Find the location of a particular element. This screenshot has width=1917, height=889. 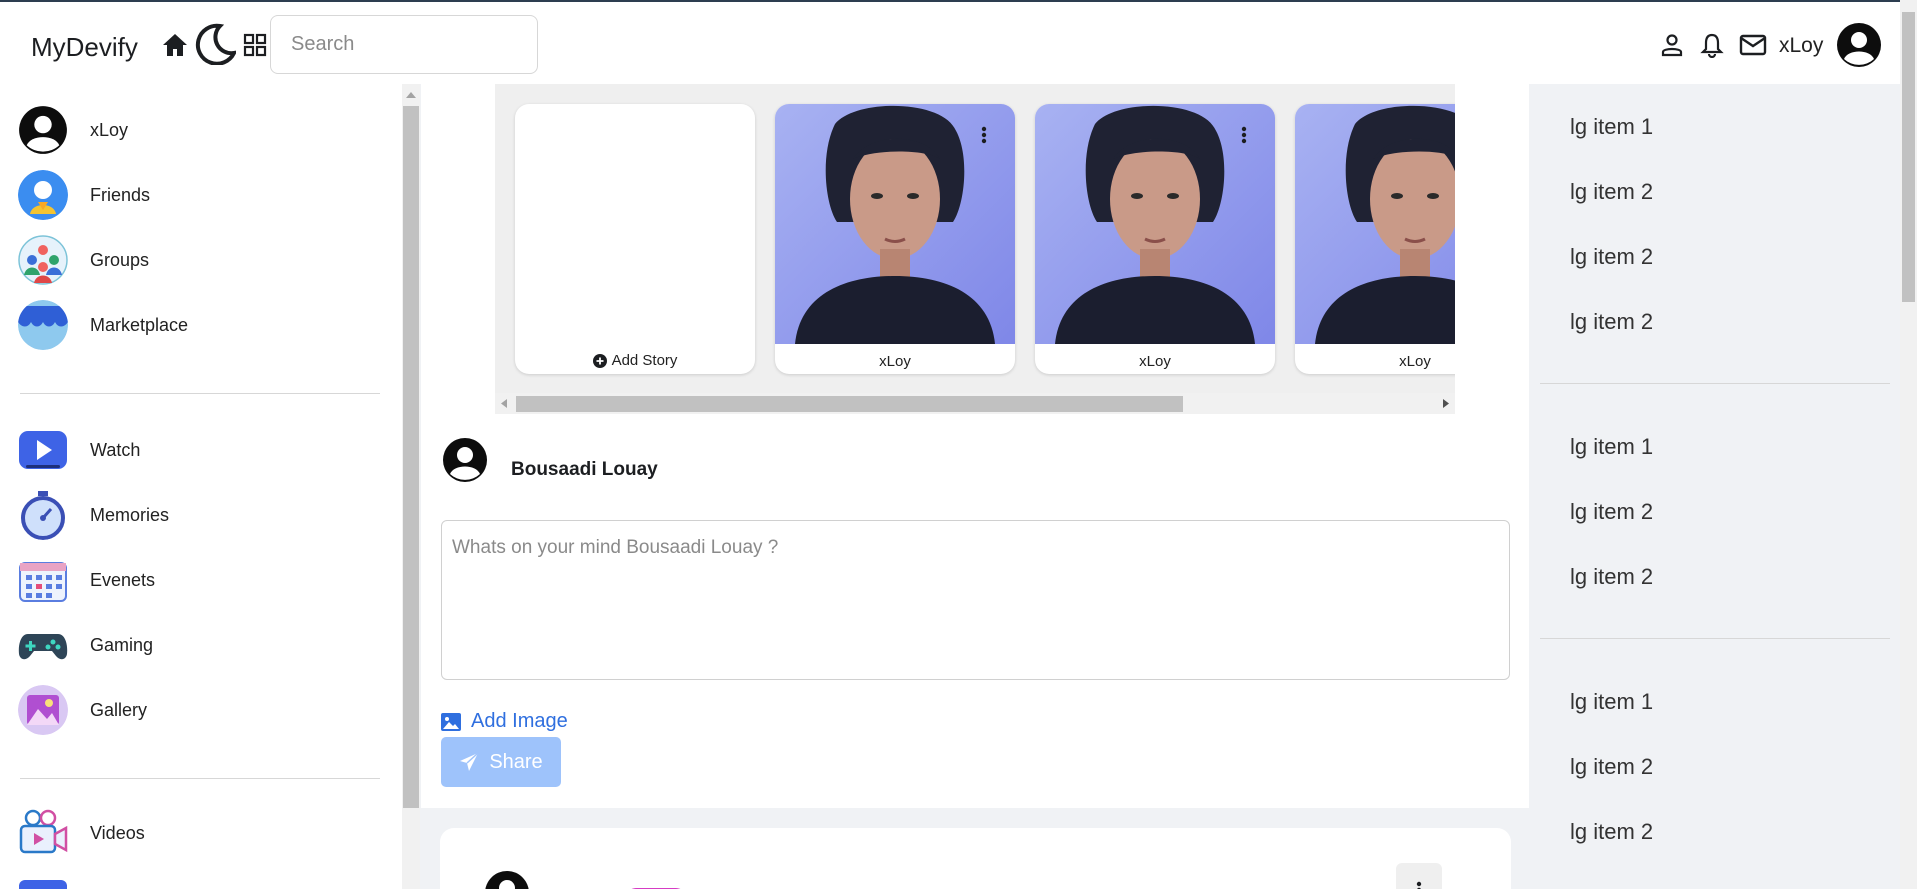

composer-avatar-icon is located at coordinates (466, 461).